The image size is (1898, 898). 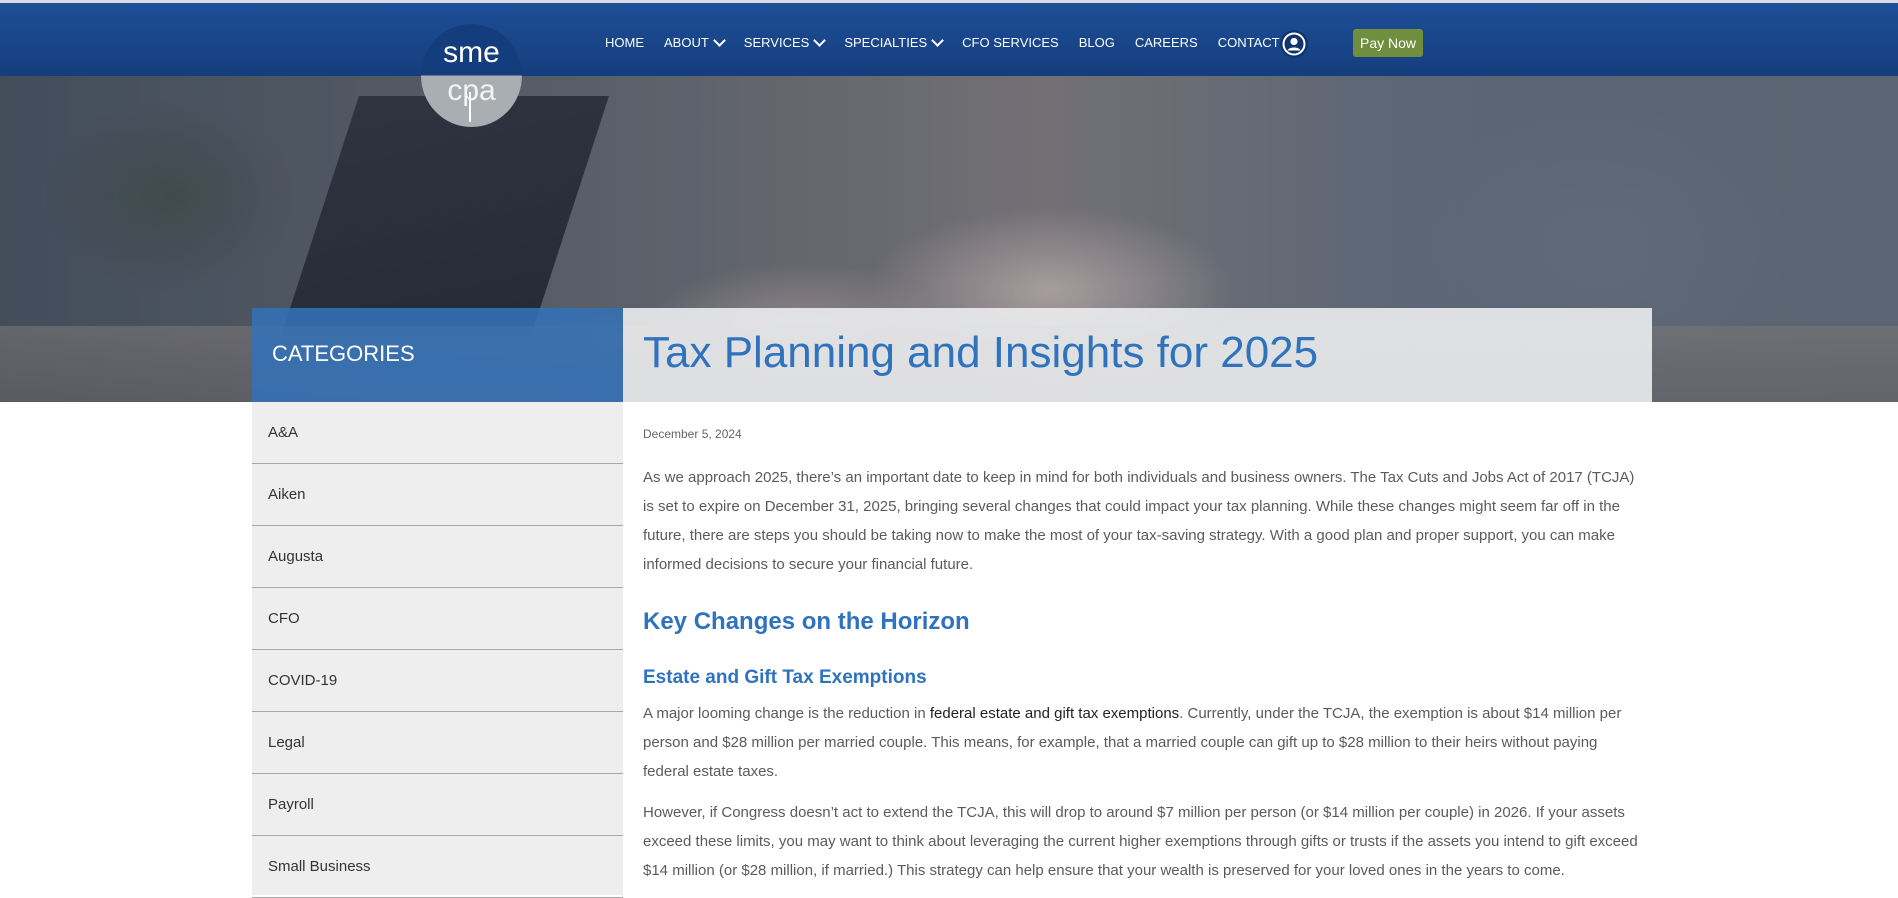 I want to click on sme-cpa-logo: sme cpa, so click(x=471, y=75).